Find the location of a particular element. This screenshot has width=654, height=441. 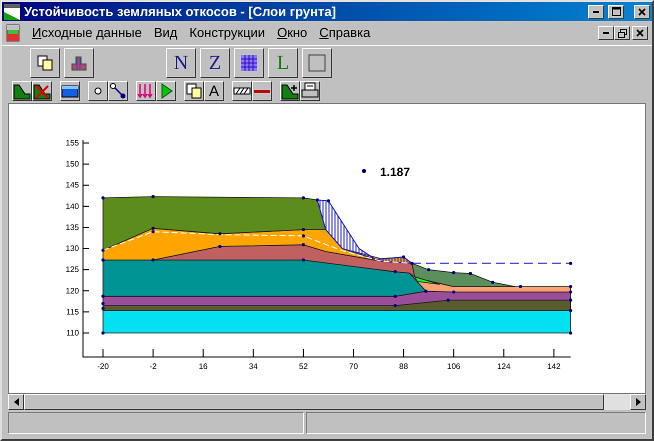

axis-tick-label: 88 is located at coordinates (403, 366).